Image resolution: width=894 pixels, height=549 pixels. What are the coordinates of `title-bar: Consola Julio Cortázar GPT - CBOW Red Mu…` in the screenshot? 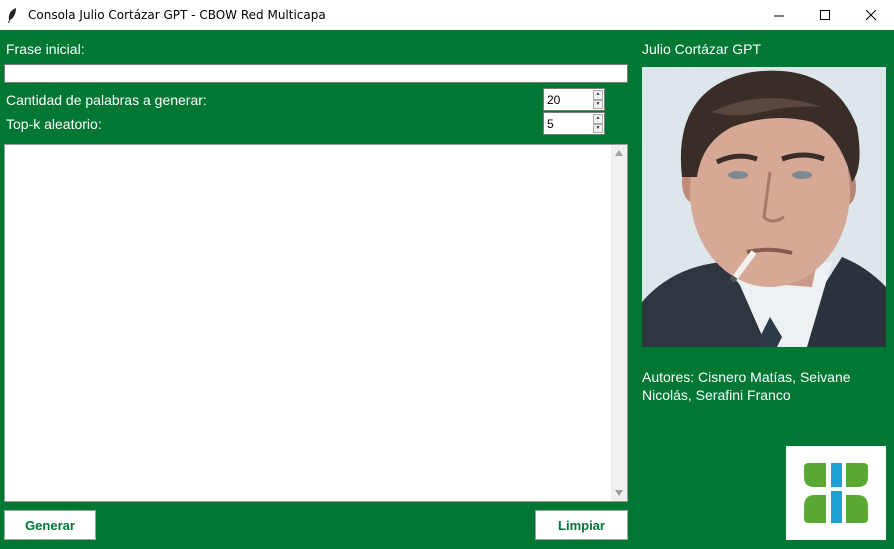 It's located at (447, 15).